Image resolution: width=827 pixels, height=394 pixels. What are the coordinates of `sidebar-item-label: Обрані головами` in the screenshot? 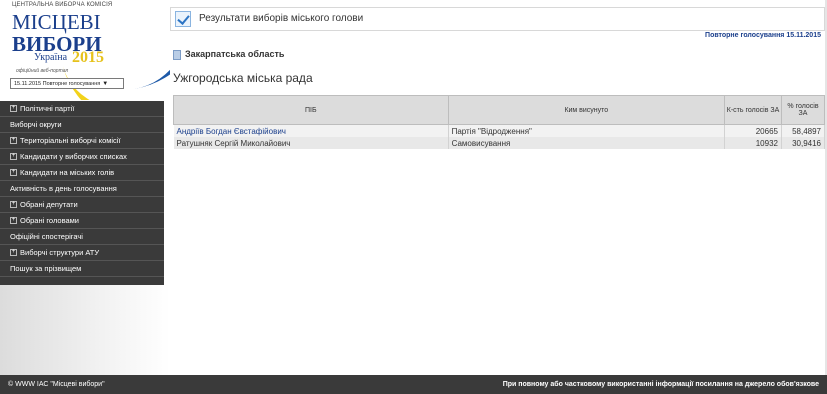 It's located at (49, 220).